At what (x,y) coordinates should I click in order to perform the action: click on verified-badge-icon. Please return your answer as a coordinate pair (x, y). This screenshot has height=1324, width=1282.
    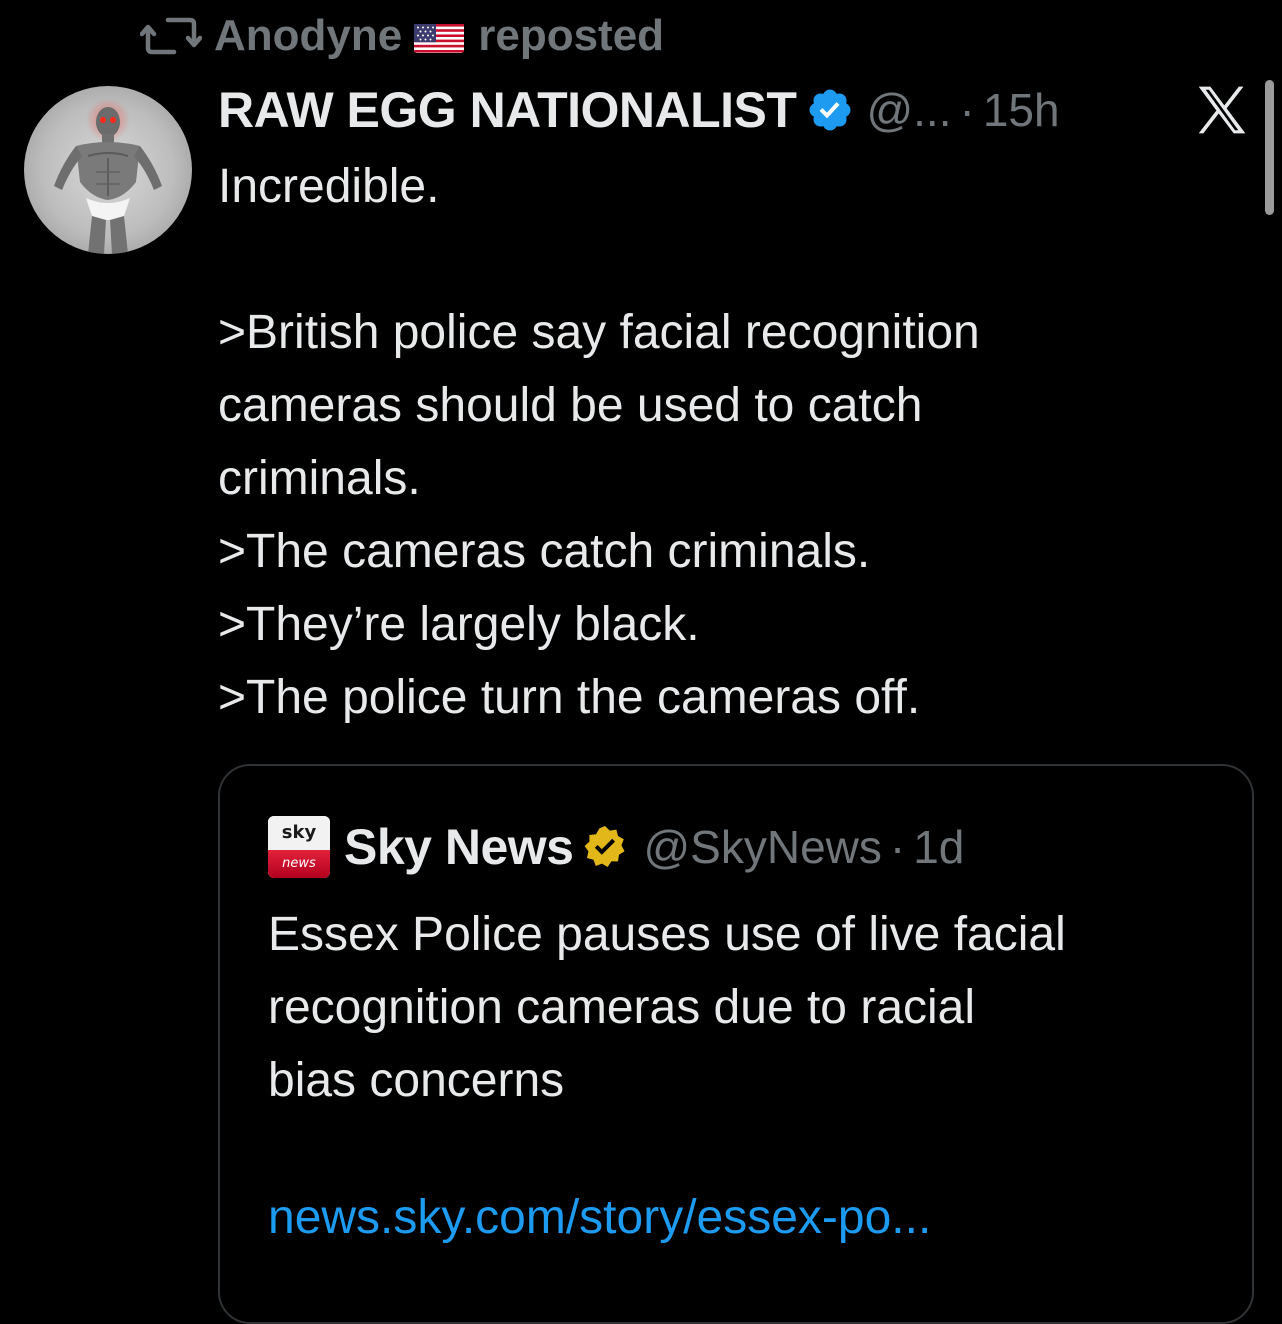
    Looking at the image, I should click on (830, 110).